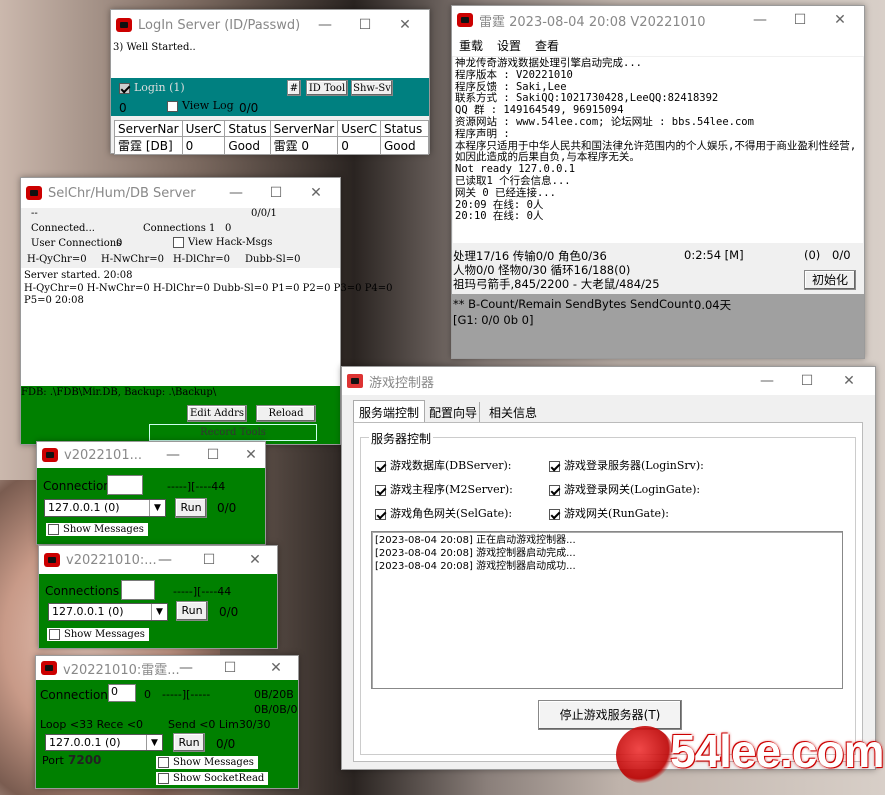 The image size is (885, 795). I want to click on title-bar: v2022101... — ☐ ✕, so click(151, 455).